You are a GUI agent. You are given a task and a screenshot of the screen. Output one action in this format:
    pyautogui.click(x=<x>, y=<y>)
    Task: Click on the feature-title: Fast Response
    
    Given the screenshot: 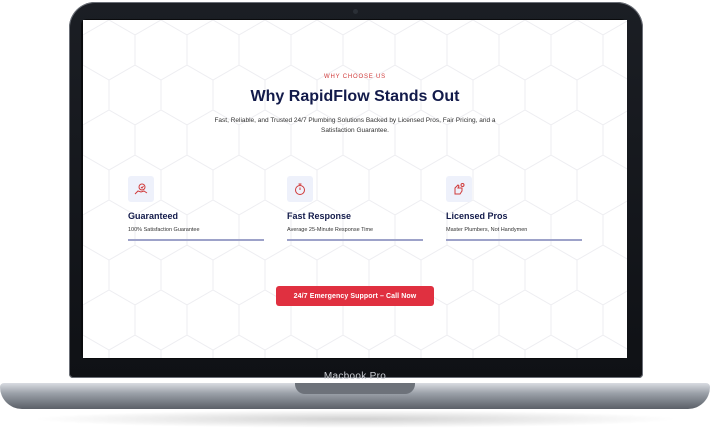 What is the action you would take?
    pyautogui.click(x=319, y=216)
    